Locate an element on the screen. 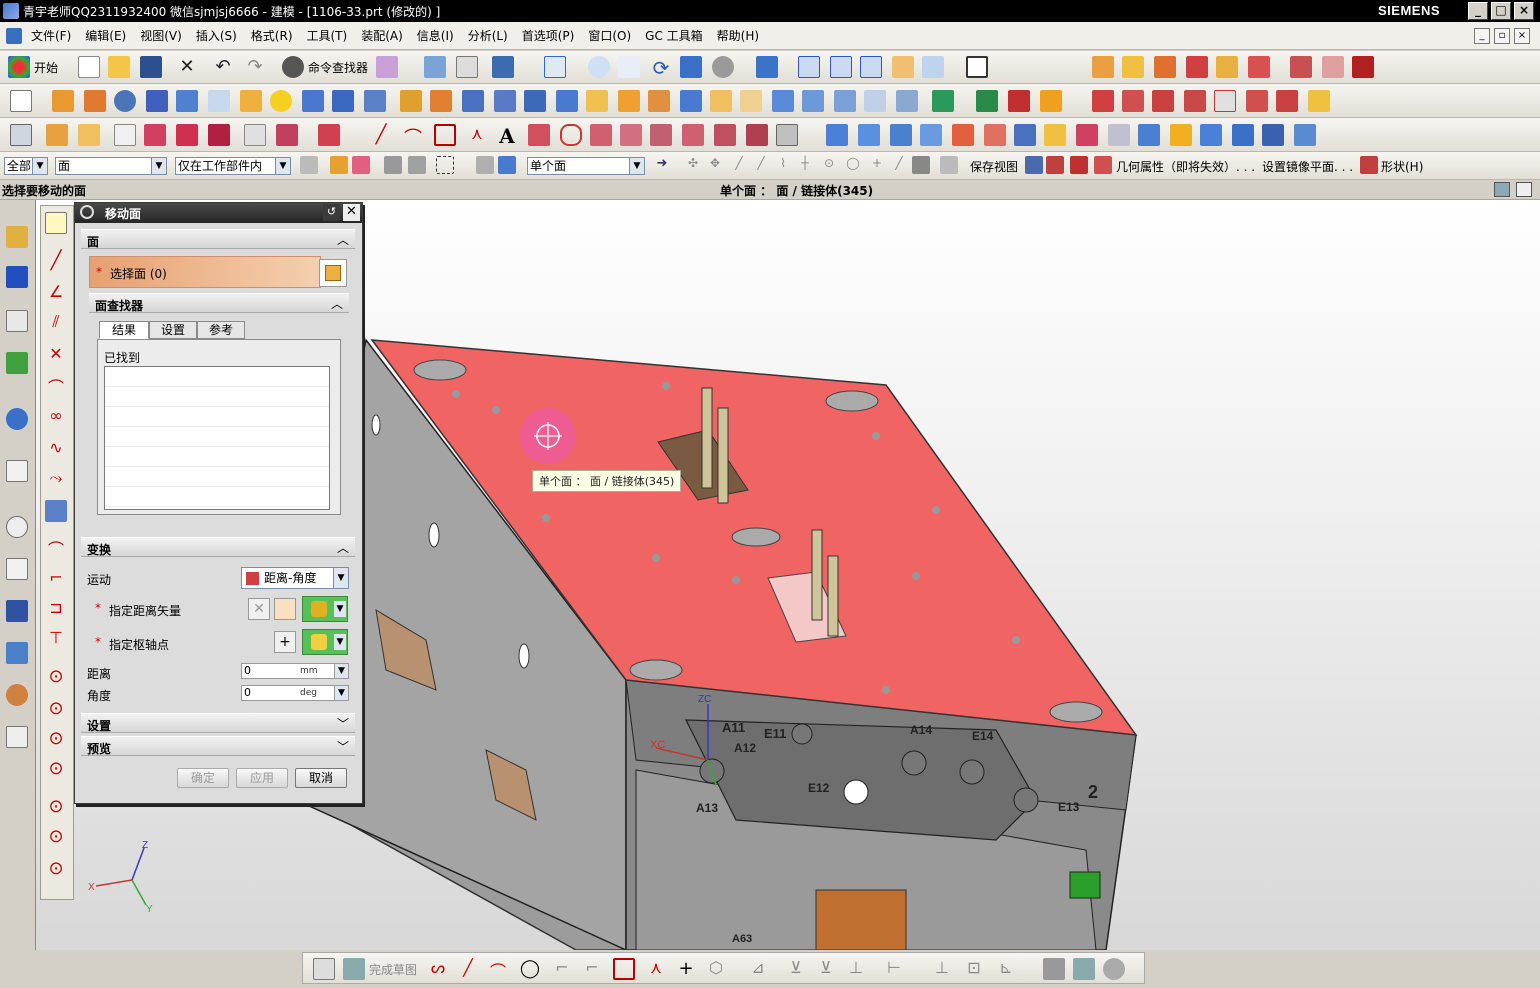 This screenshot has height=988, width=1540. select-faces-icon is located at coordinates (485, 165).